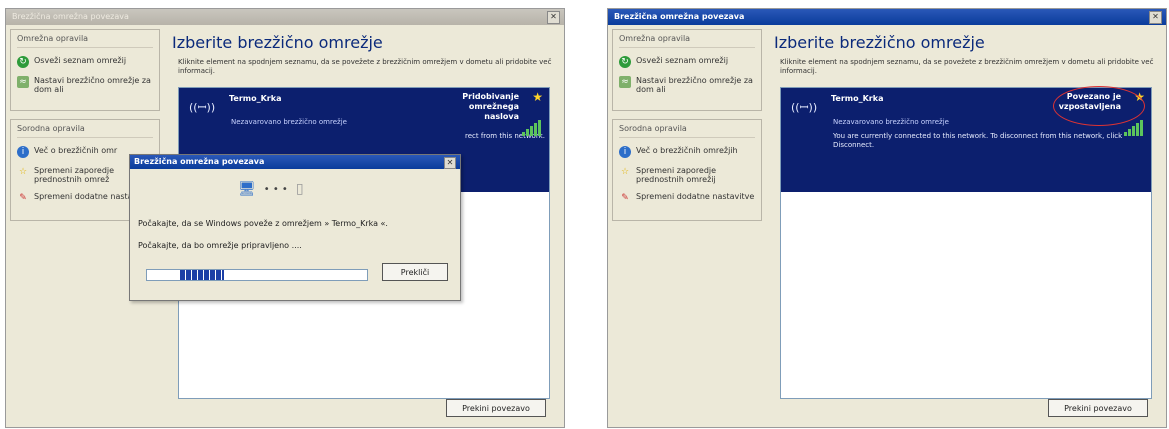 The height and width of the screenshot is (429, 1169). Describe the element at coordinates (275, 189) in the screenshot. I see `dots-icon: • • •` at that location.